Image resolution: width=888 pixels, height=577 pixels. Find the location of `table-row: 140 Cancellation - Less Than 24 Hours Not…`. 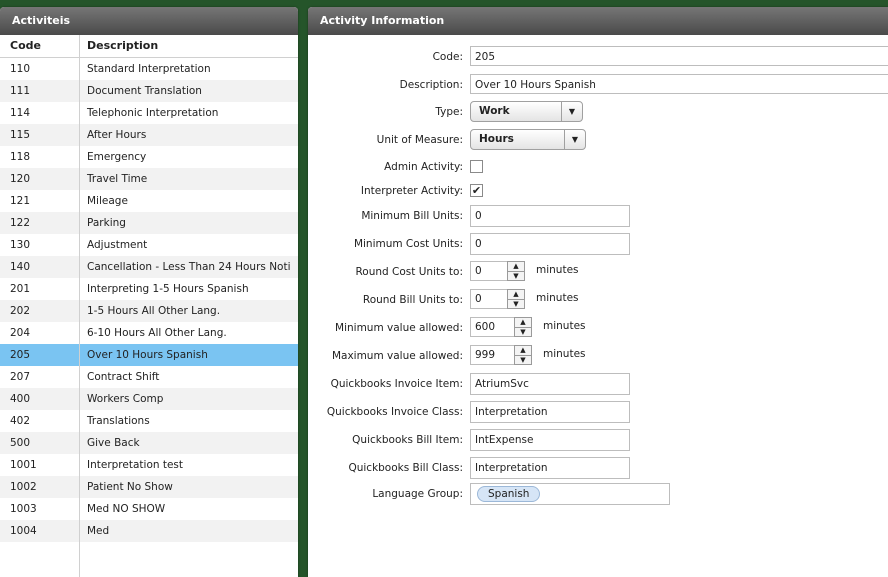

table-row: 140 Cancellation - Less Than 24 Hours Not… is located at coordinates (149, 267).